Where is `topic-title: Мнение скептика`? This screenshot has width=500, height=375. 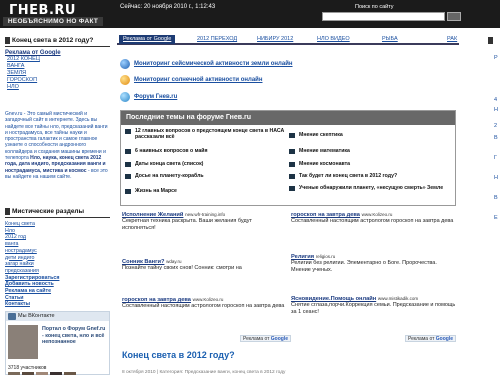 topic-title: Мнение скептика is located at coordinates (321, 135).